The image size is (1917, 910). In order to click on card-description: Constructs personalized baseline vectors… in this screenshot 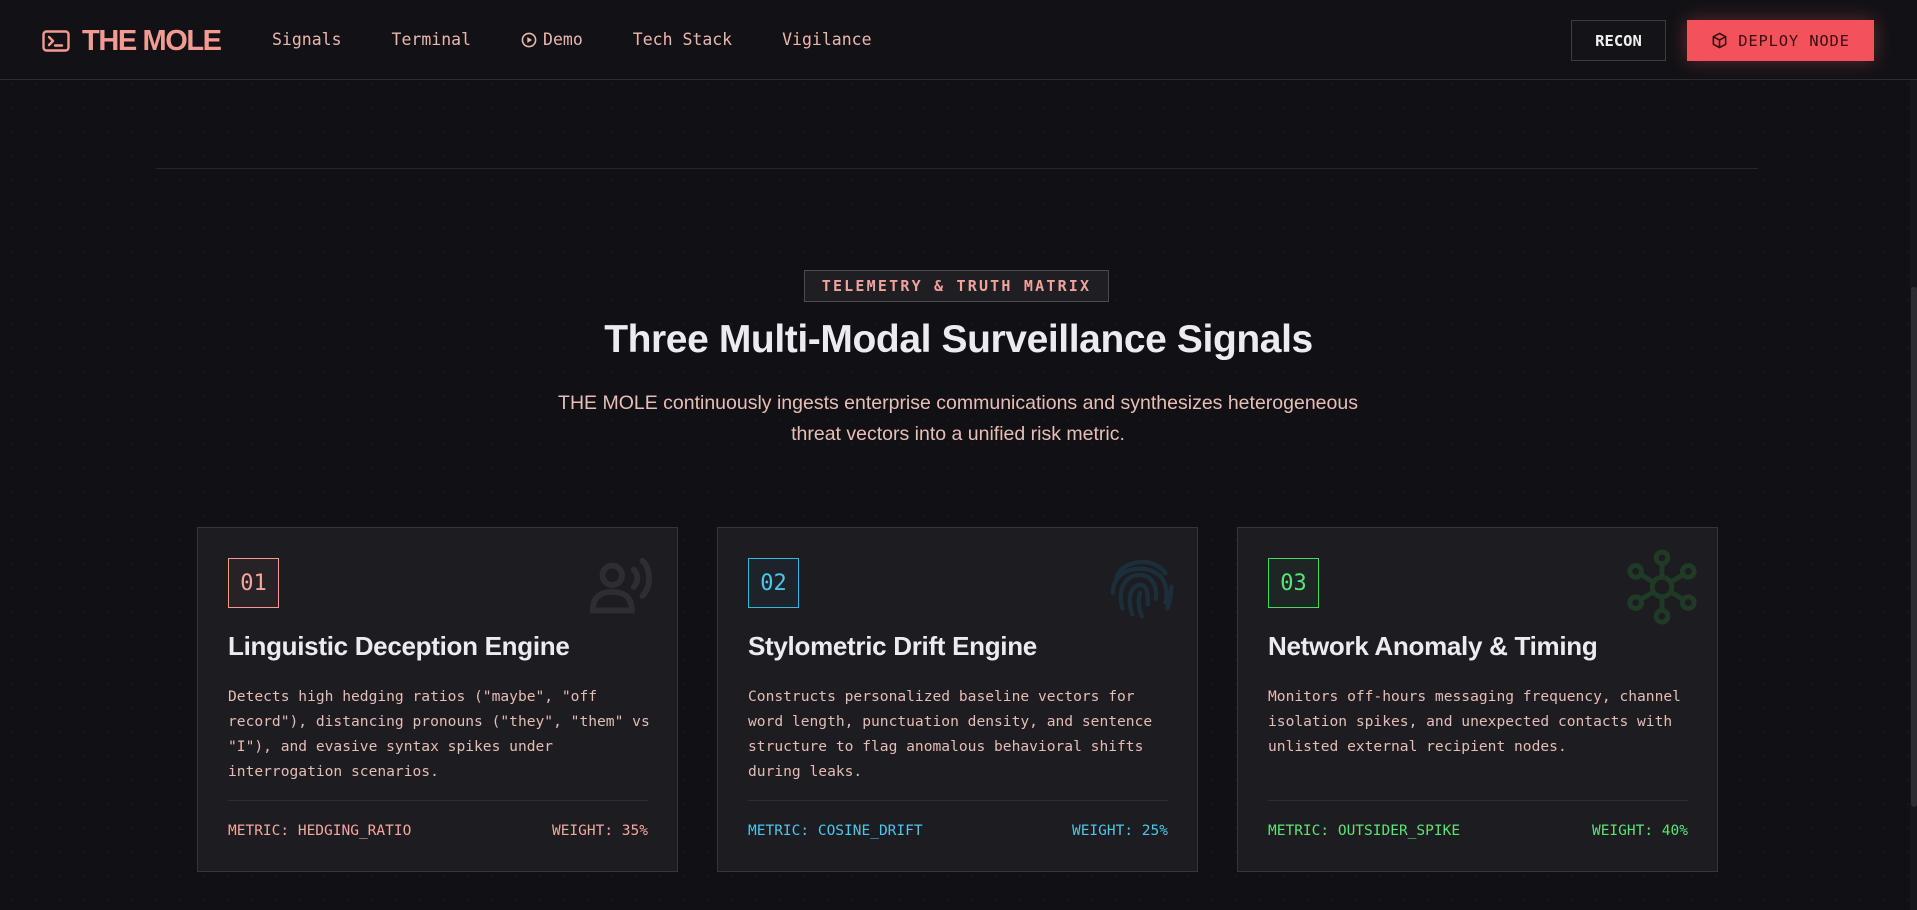, I will do `click(950, 734)`.